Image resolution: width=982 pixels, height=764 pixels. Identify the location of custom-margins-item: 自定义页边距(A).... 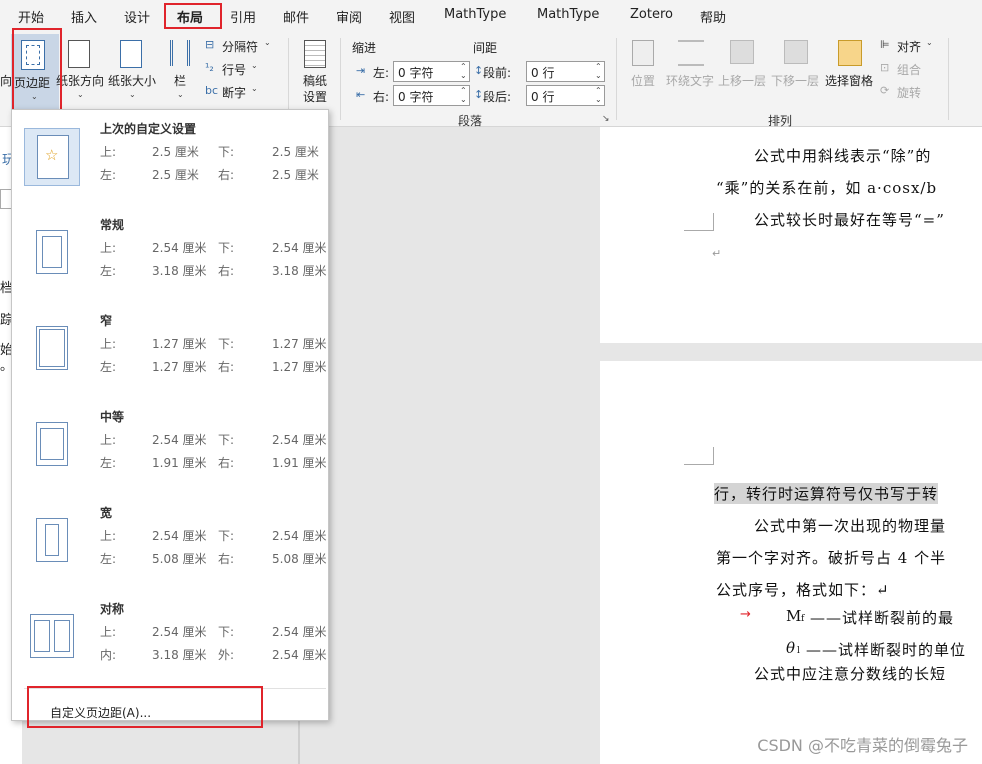
(100, 712).